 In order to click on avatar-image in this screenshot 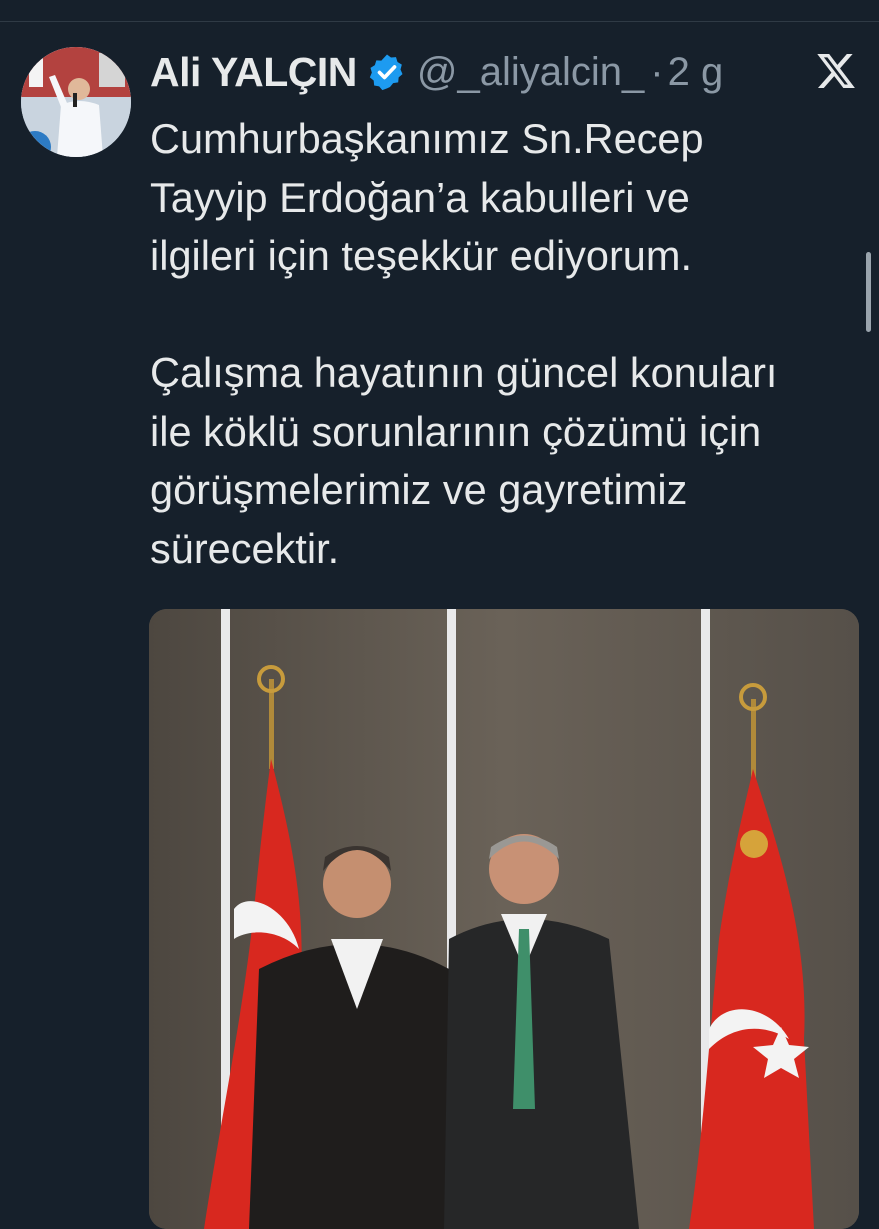, I will do `click(76, 102)`.